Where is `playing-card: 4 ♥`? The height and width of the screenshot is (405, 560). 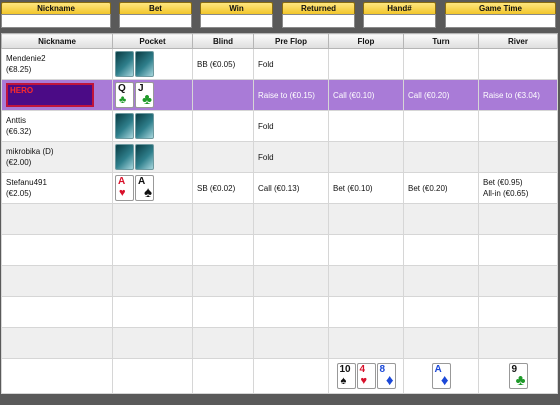 playing-card: 4 ♥ is located at coordinates (366, 376).